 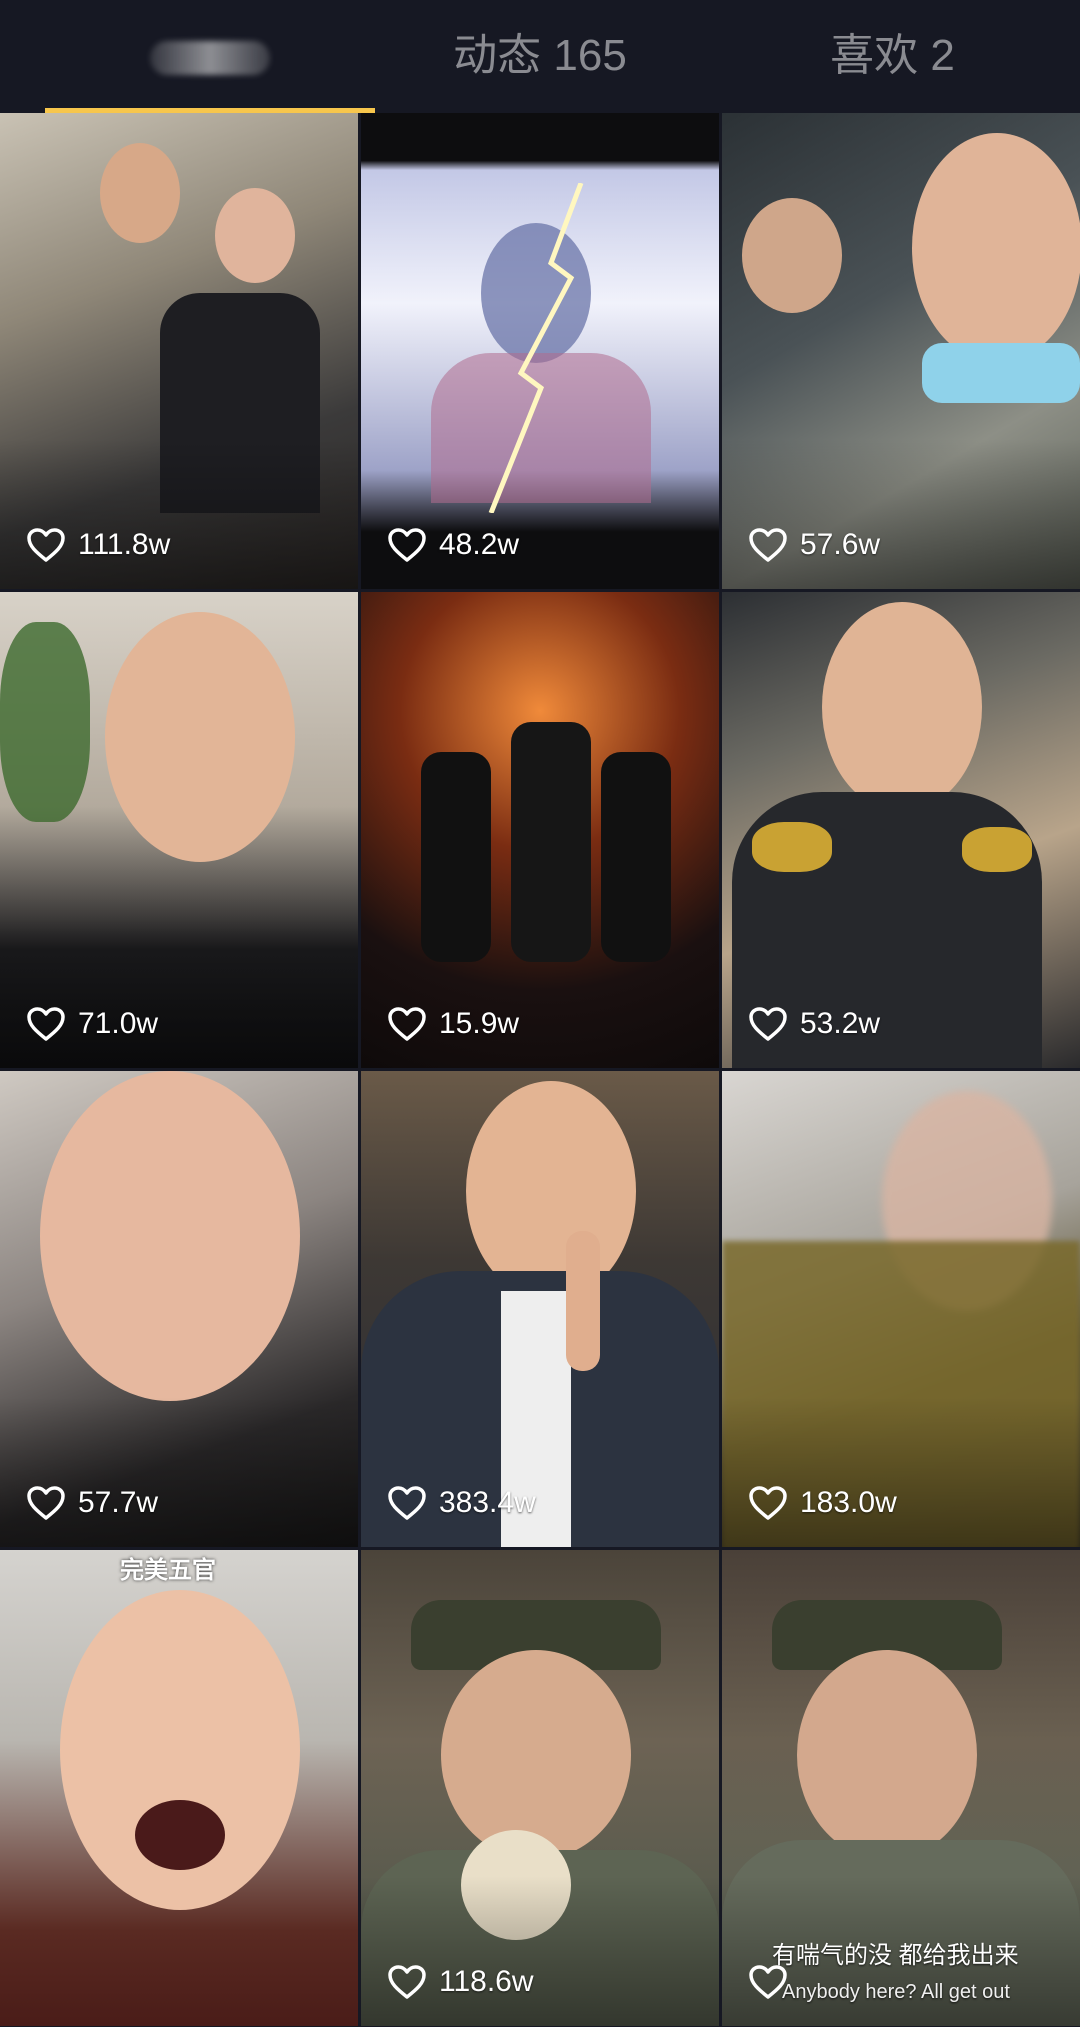 What do you see at coordinates (45, 722) in the screenshot?
I see `thumbnail-plant` at bounding box center [45, 722].